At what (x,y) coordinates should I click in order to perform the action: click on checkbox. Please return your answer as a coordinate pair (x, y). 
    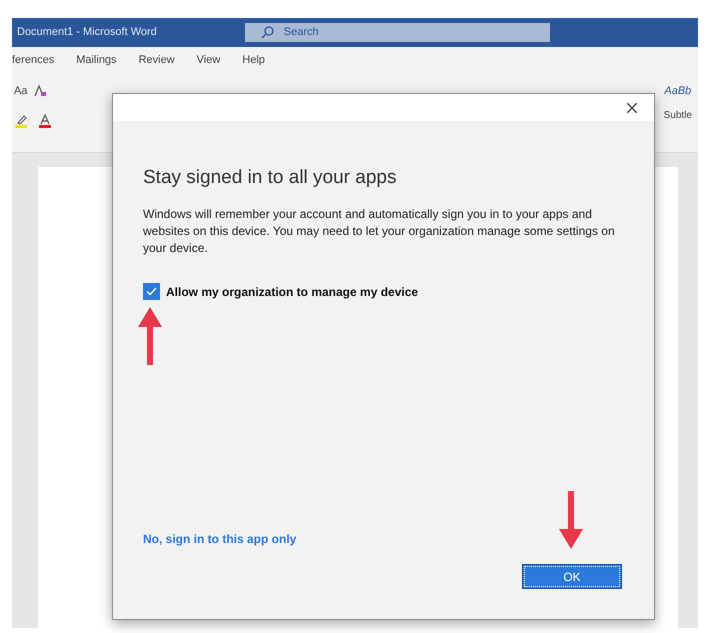
    Looking at the image, I should click on (151, 291).